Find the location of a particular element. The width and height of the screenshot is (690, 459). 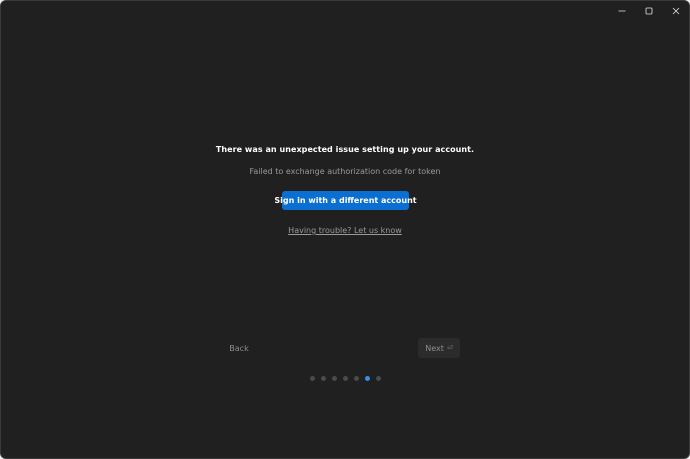

maximize-icon is located at coordinates (648, 11).